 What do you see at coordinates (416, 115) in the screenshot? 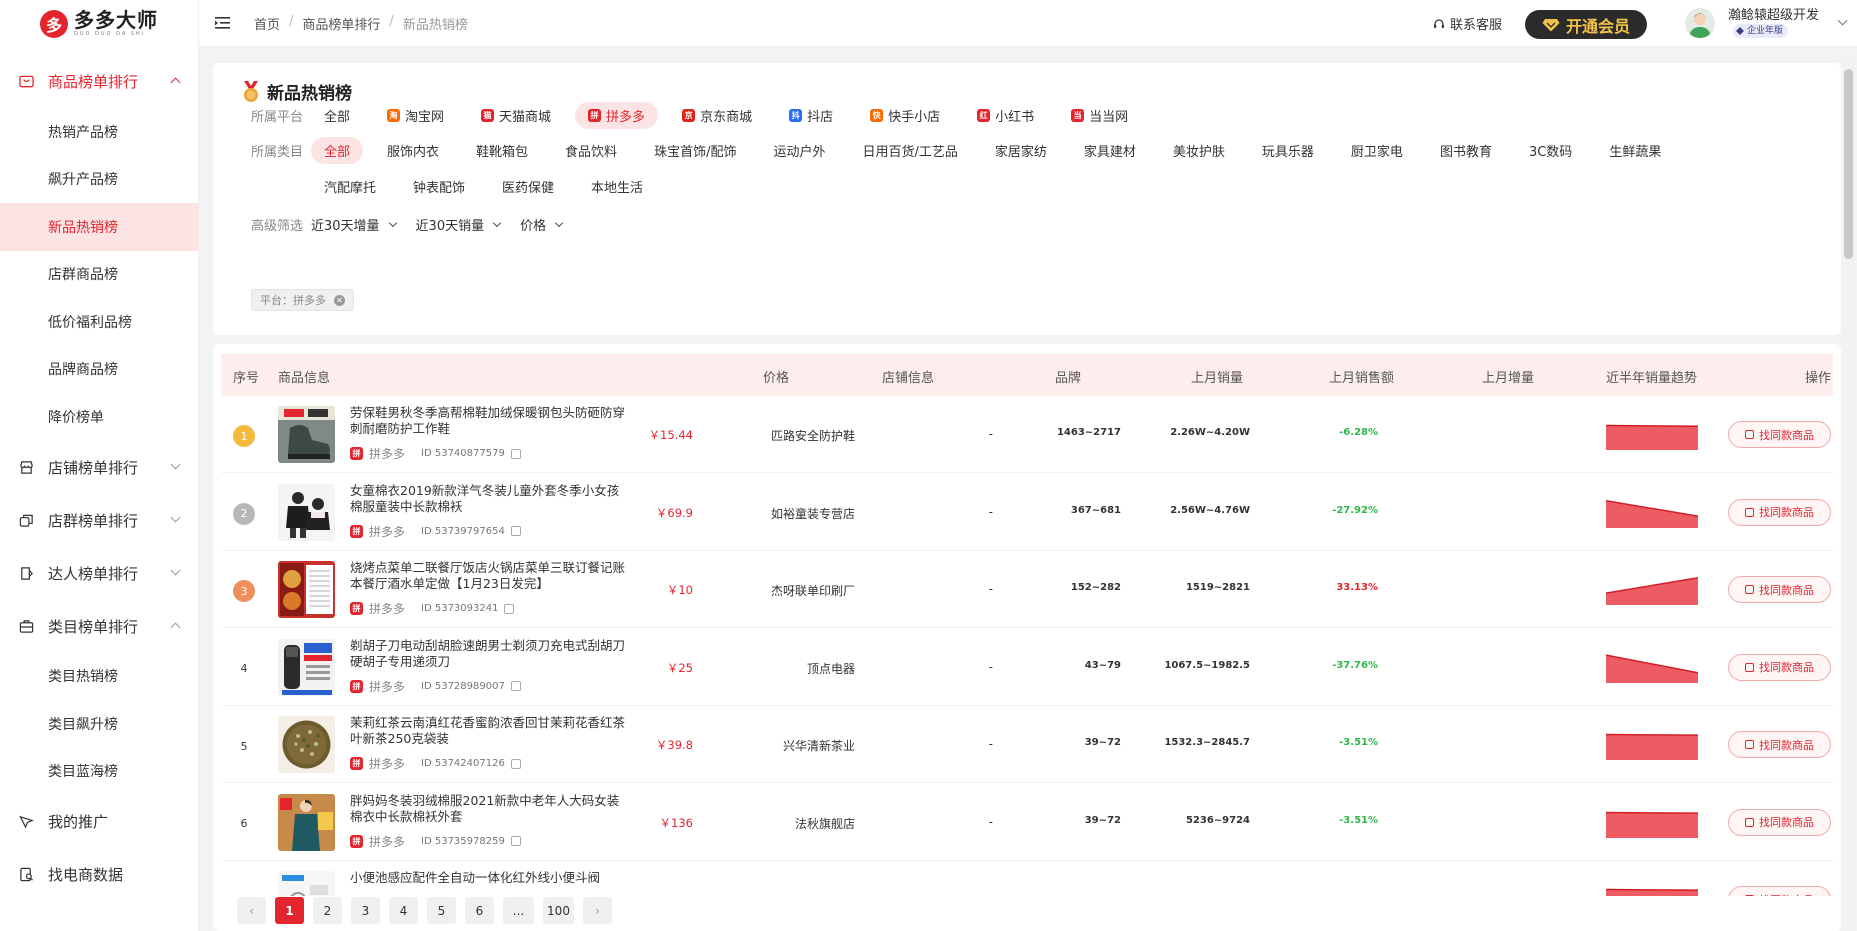
I see `platform-chip: 淘淘宝网` at bounding box center [416, 115].